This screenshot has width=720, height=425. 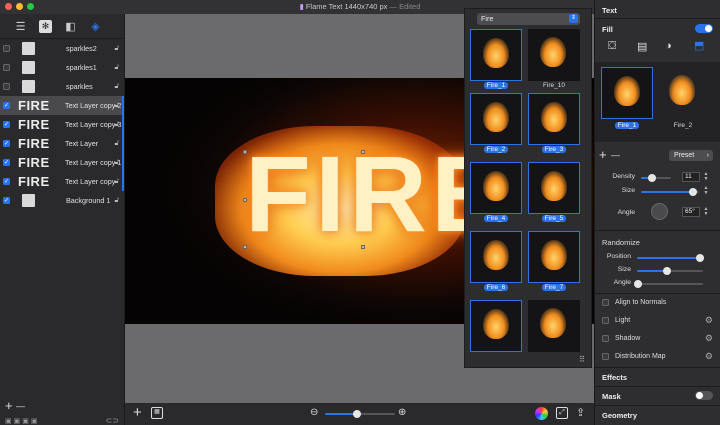 I want to click on size-stepper: ▲ ▼, so click(x=706, y=191).